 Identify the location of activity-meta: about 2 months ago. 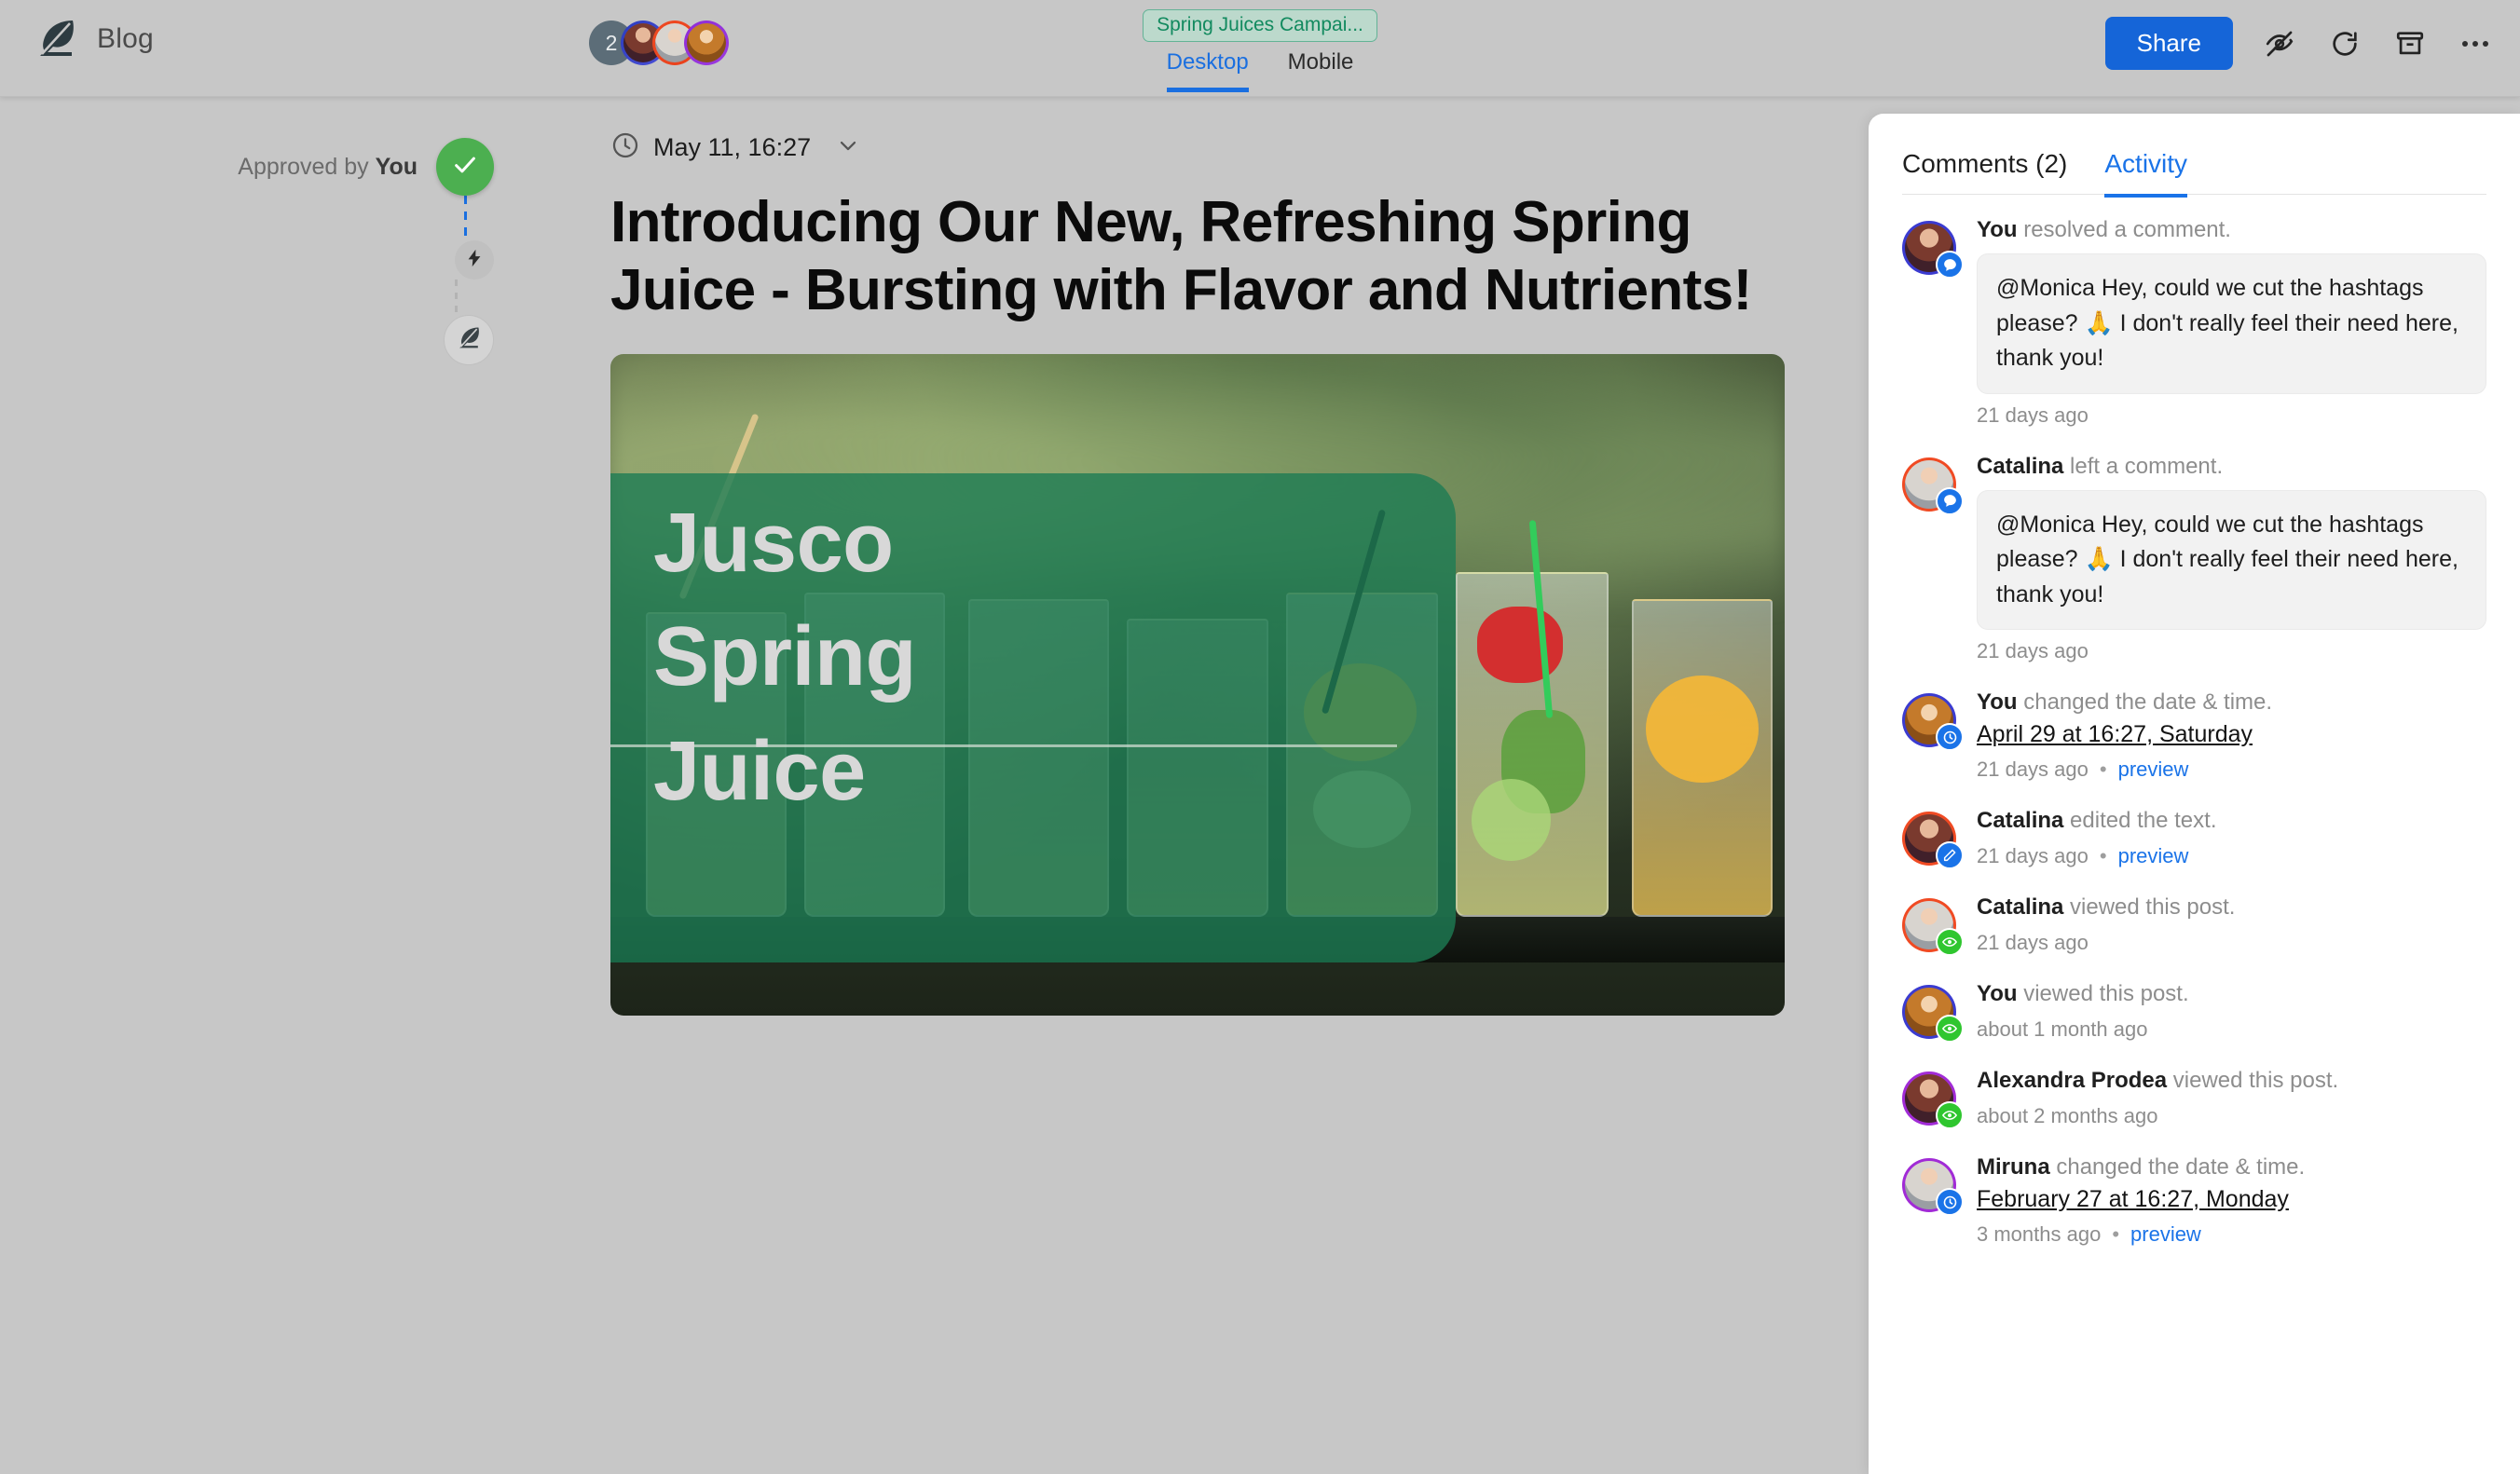
(2231, 1116).